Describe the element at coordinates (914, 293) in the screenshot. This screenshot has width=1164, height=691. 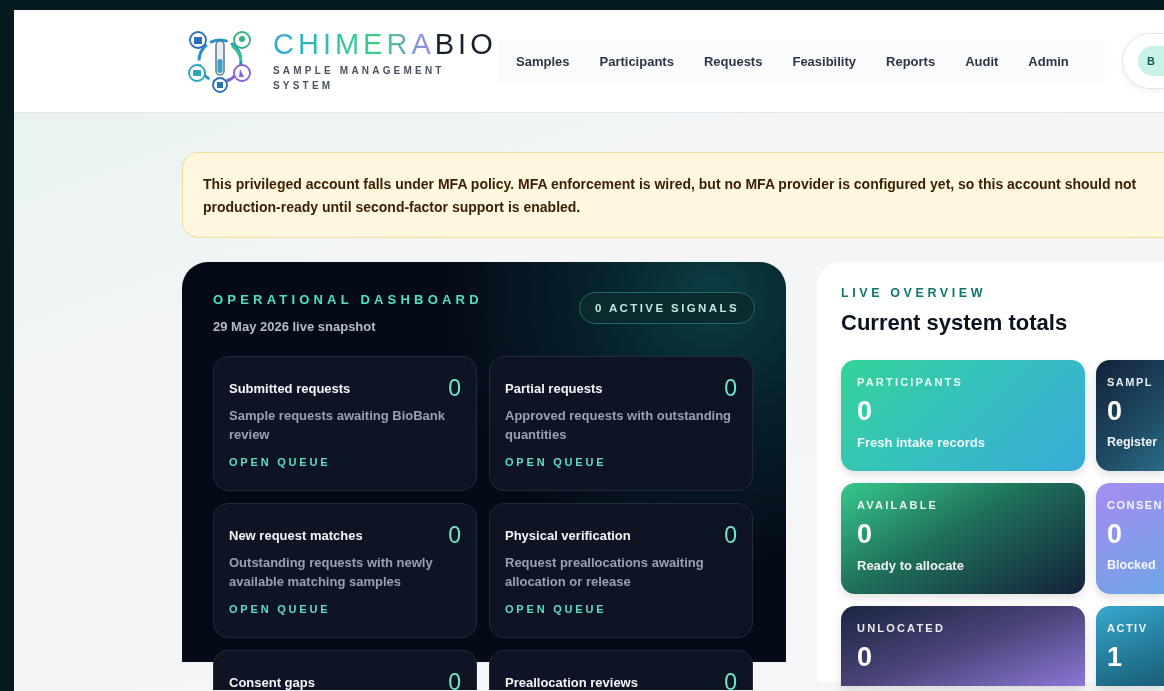
I see `overview-eyebrow: LIVE OVERVIEW` at that location.